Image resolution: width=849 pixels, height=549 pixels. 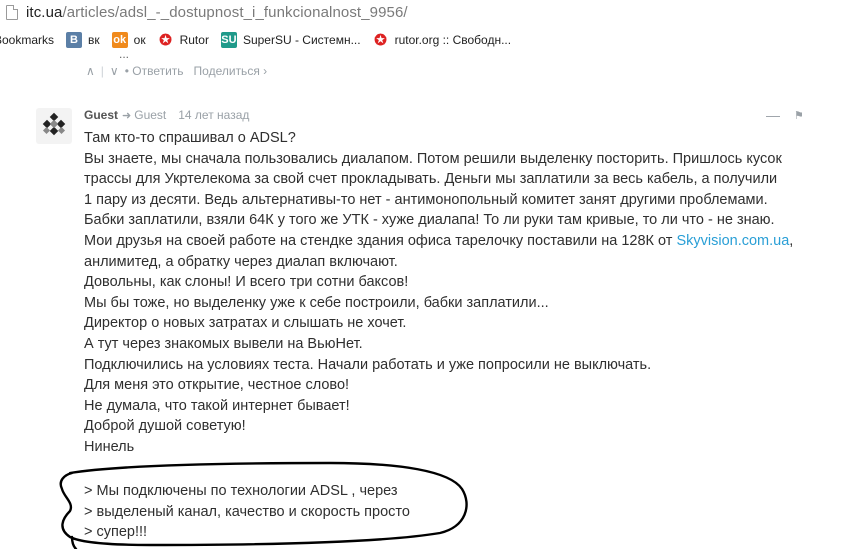 I want to click on ok-icon: ok, so click(x=119, y=40).